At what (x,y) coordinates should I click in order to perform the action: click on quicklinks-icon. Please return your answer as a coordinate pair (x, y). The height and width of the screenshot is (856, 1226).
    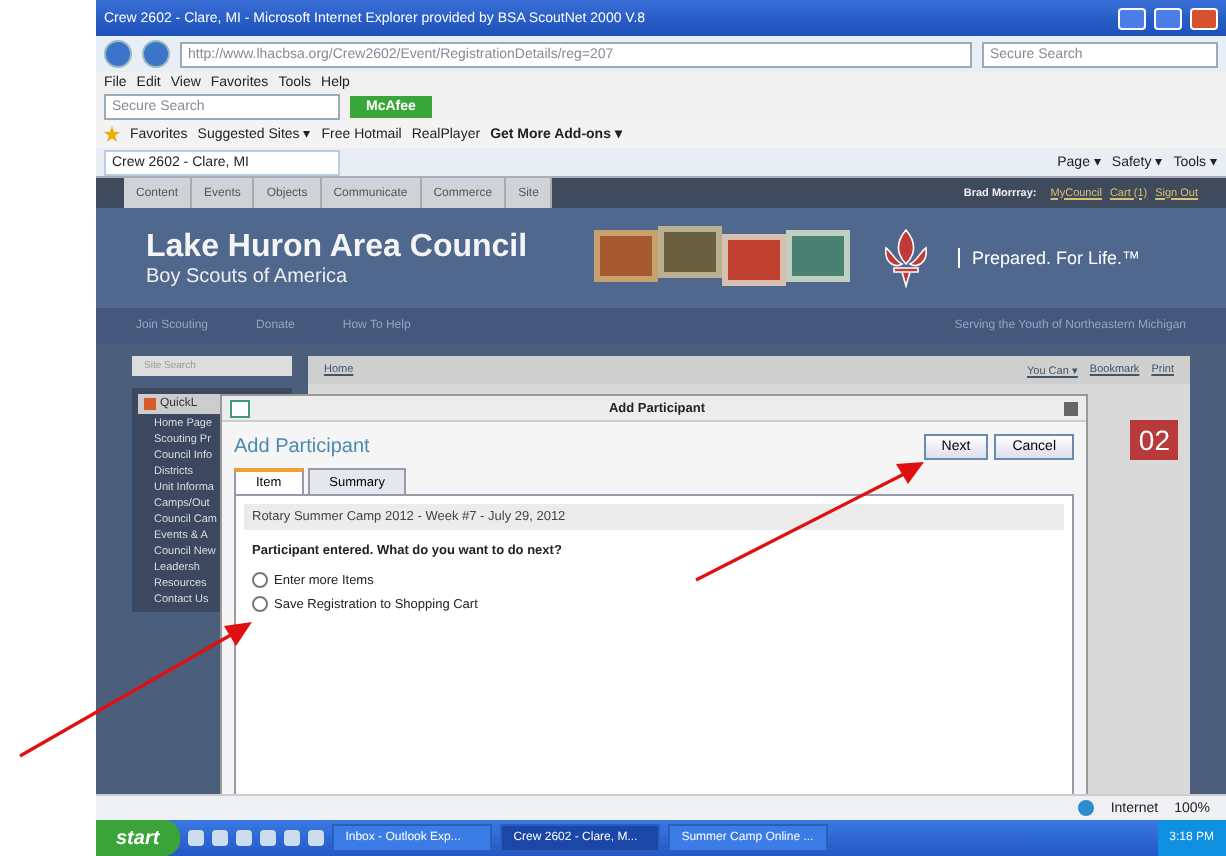
    Looking at the image, I should click on (150, 404).